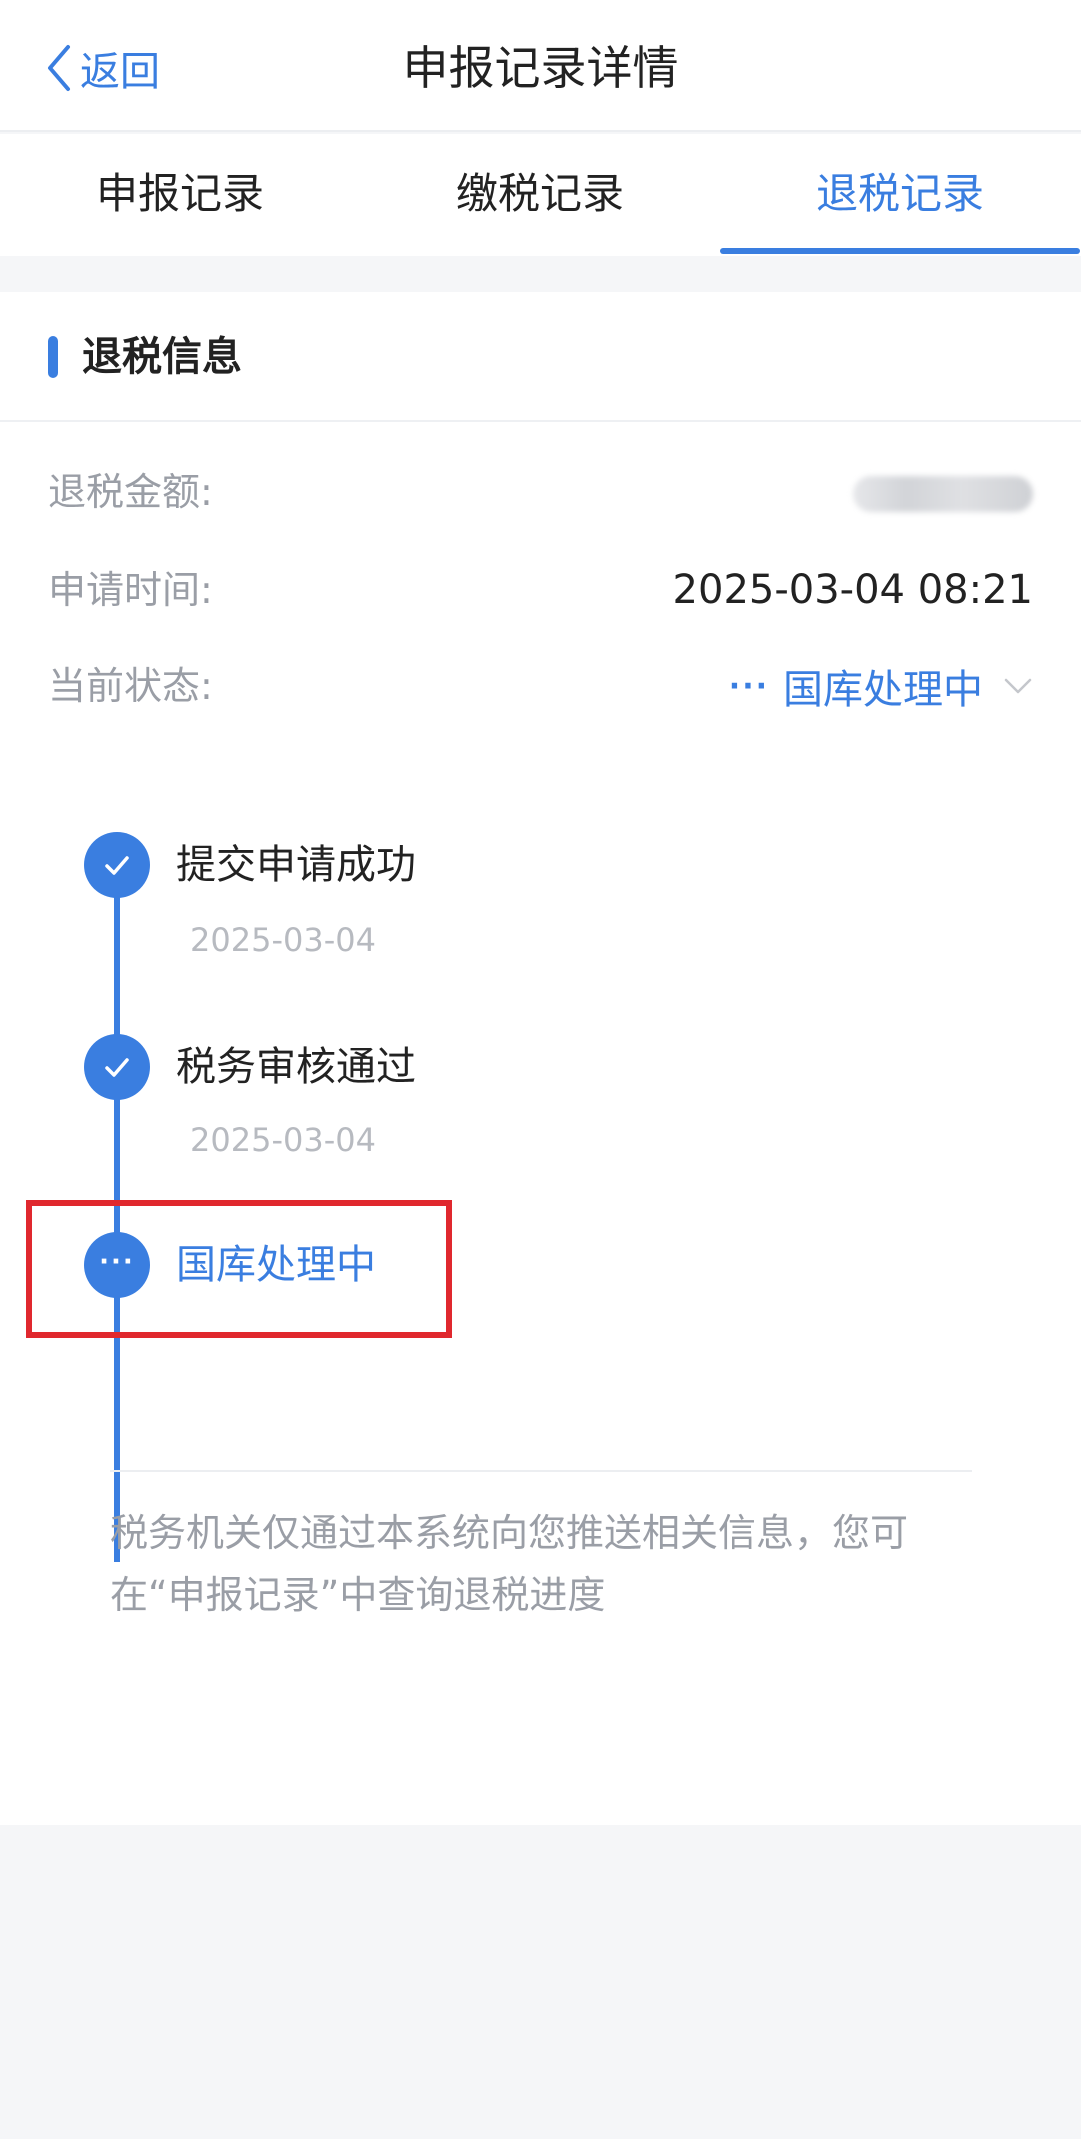  What do you see at coordinates (53, 357) in the screenshot?
I see `section-accent-bar` at bounding box center [53, 357].